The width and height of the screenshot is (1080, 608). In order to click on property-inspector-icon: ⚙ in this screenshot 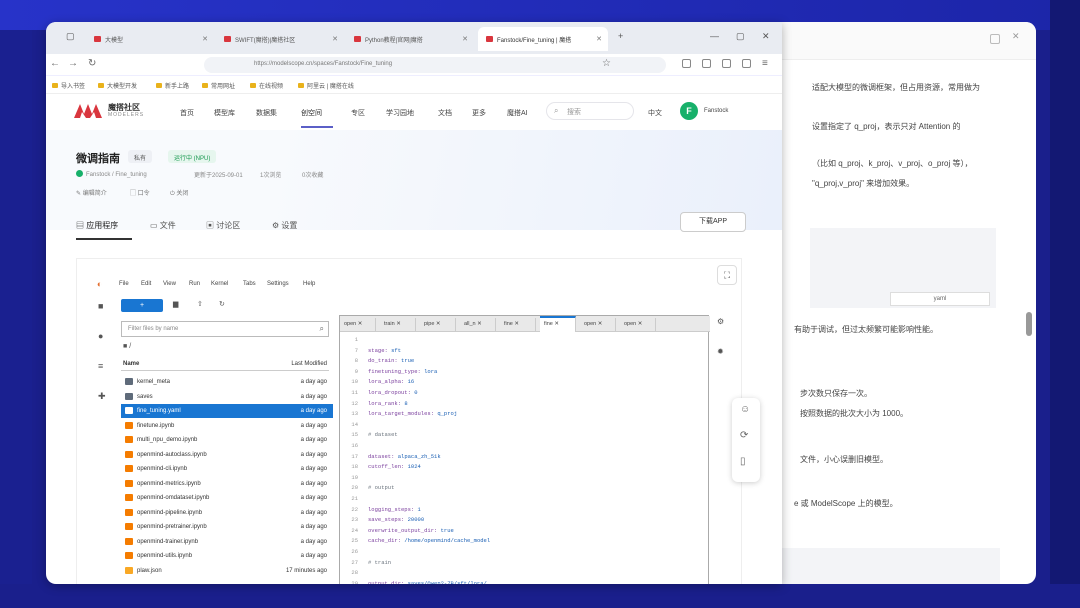, I will do `click(720, 321)`.